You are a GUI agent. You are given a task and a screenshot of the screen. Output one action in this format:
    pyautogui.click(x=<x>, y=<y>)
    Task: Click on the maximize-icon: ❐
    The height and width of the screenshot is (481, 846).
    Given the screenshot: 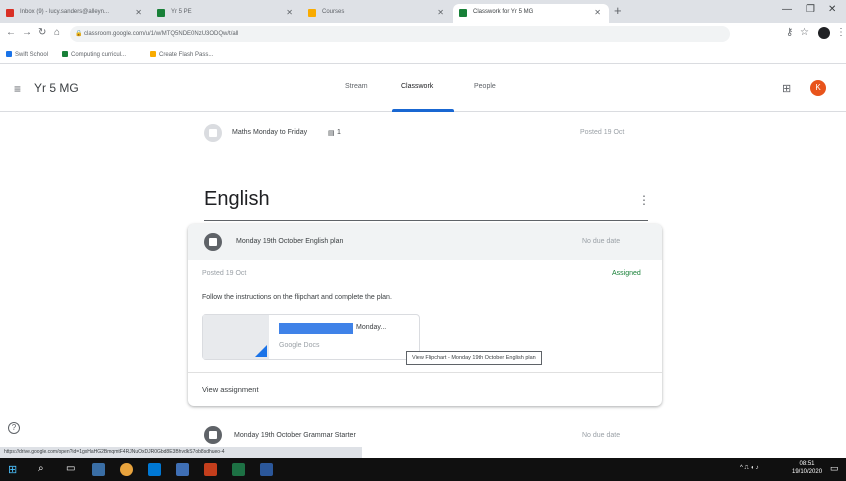 What is the action you would take?
    pyautogui.click(x=810, y=9)
    